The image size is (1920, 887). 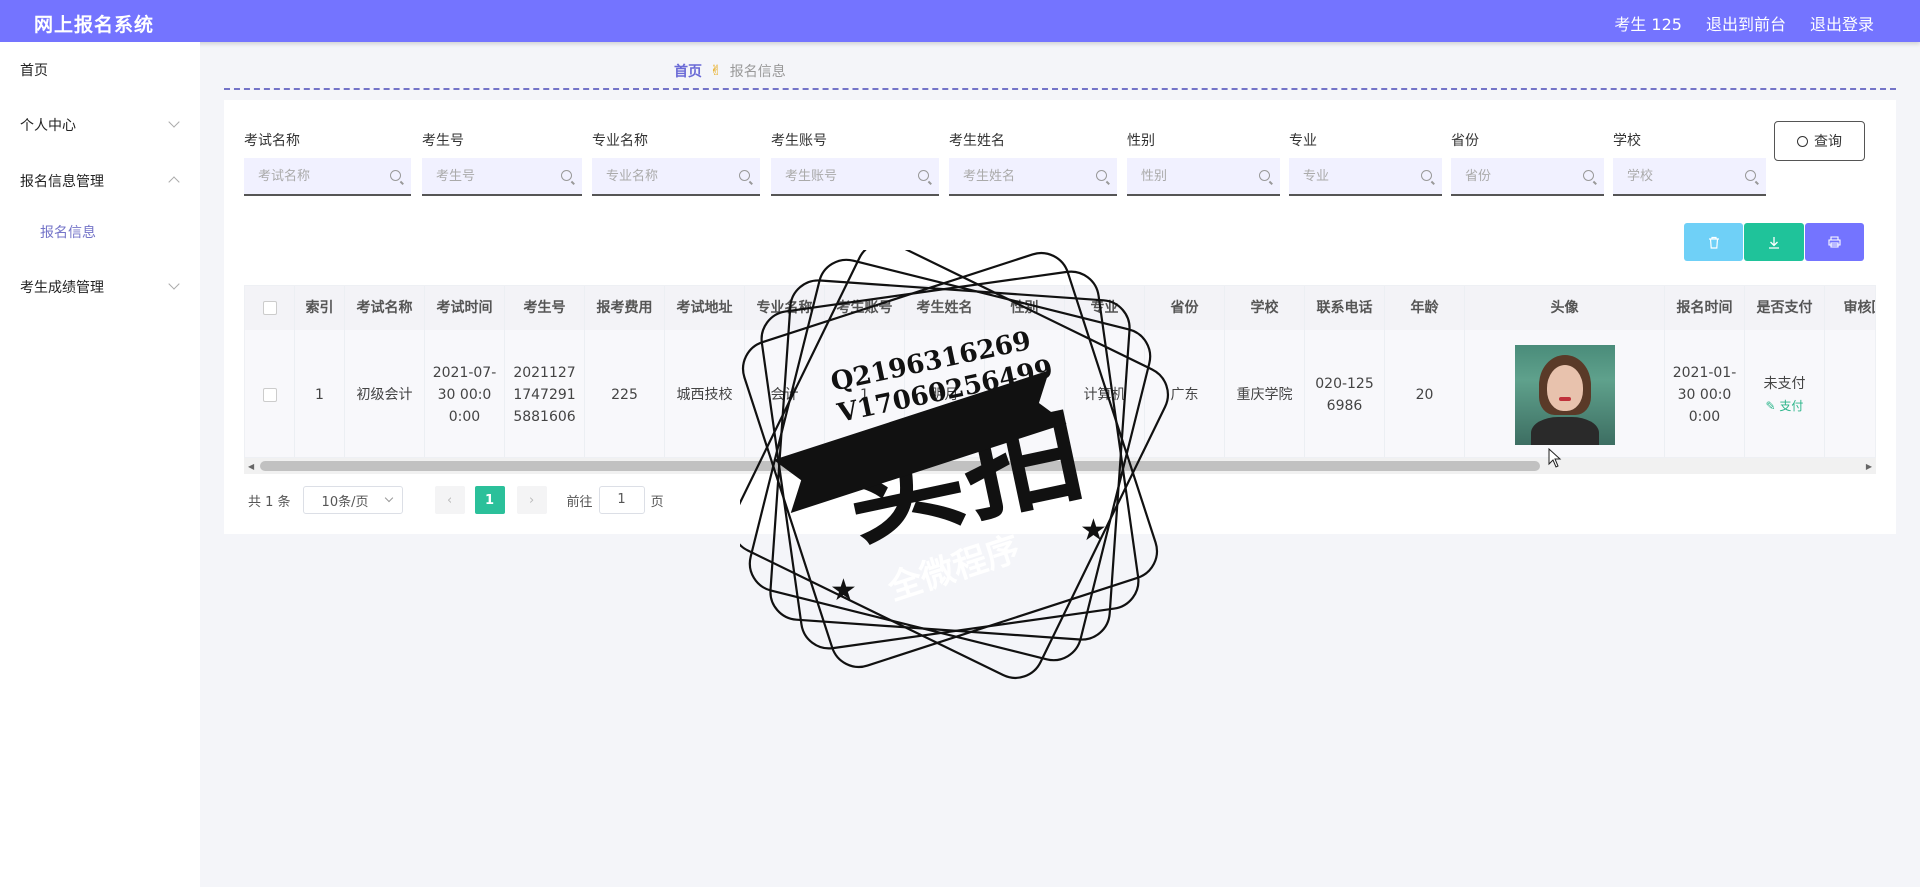 I want to click on back-to-front-link: 退出到前台, so click(x=1746, y=23).